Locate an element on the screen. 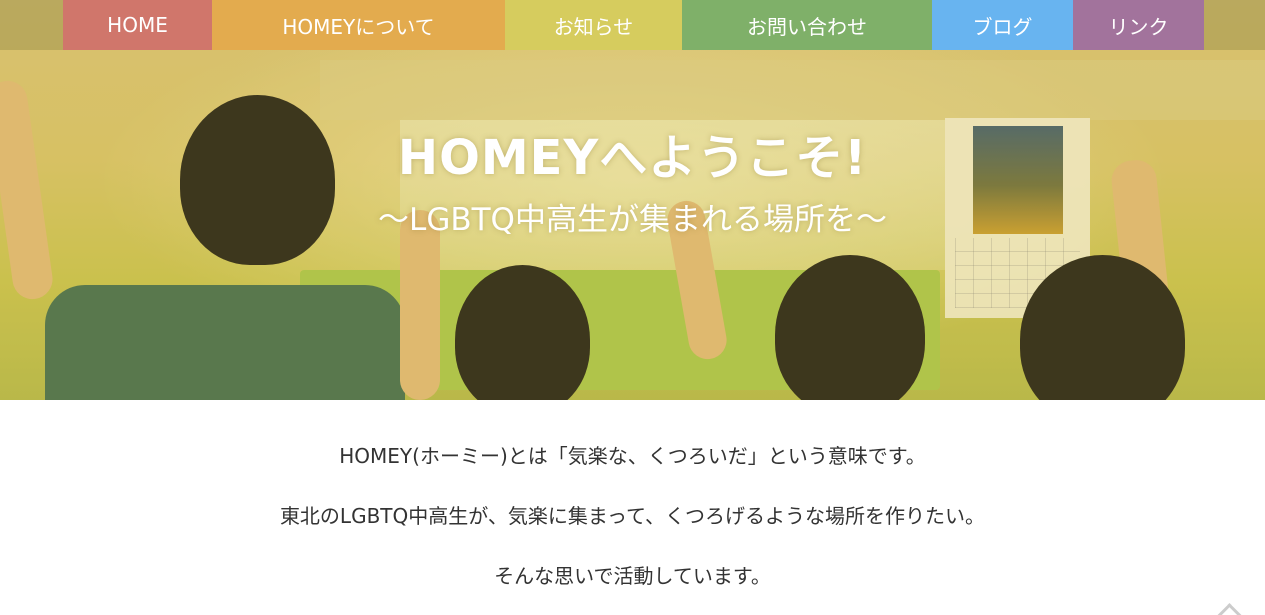  nav-item-label: リンク is located at coordinates (1138, 26).